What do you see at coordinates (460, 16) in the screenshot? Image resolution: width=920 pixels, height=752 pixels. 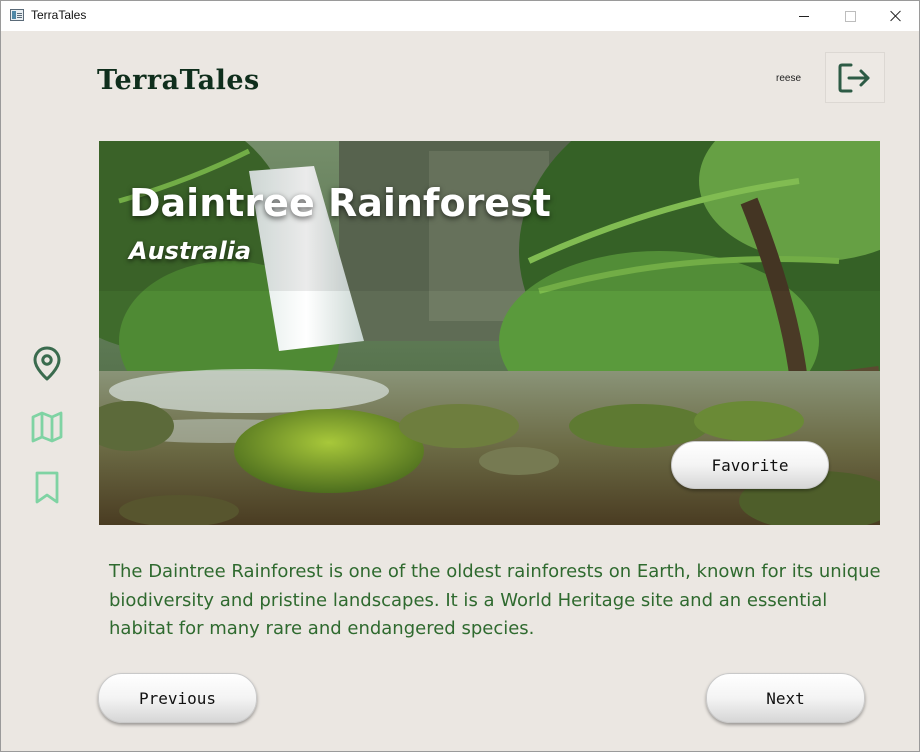 I see `title-bar: TerraTales` at bounding box center [460, 16].